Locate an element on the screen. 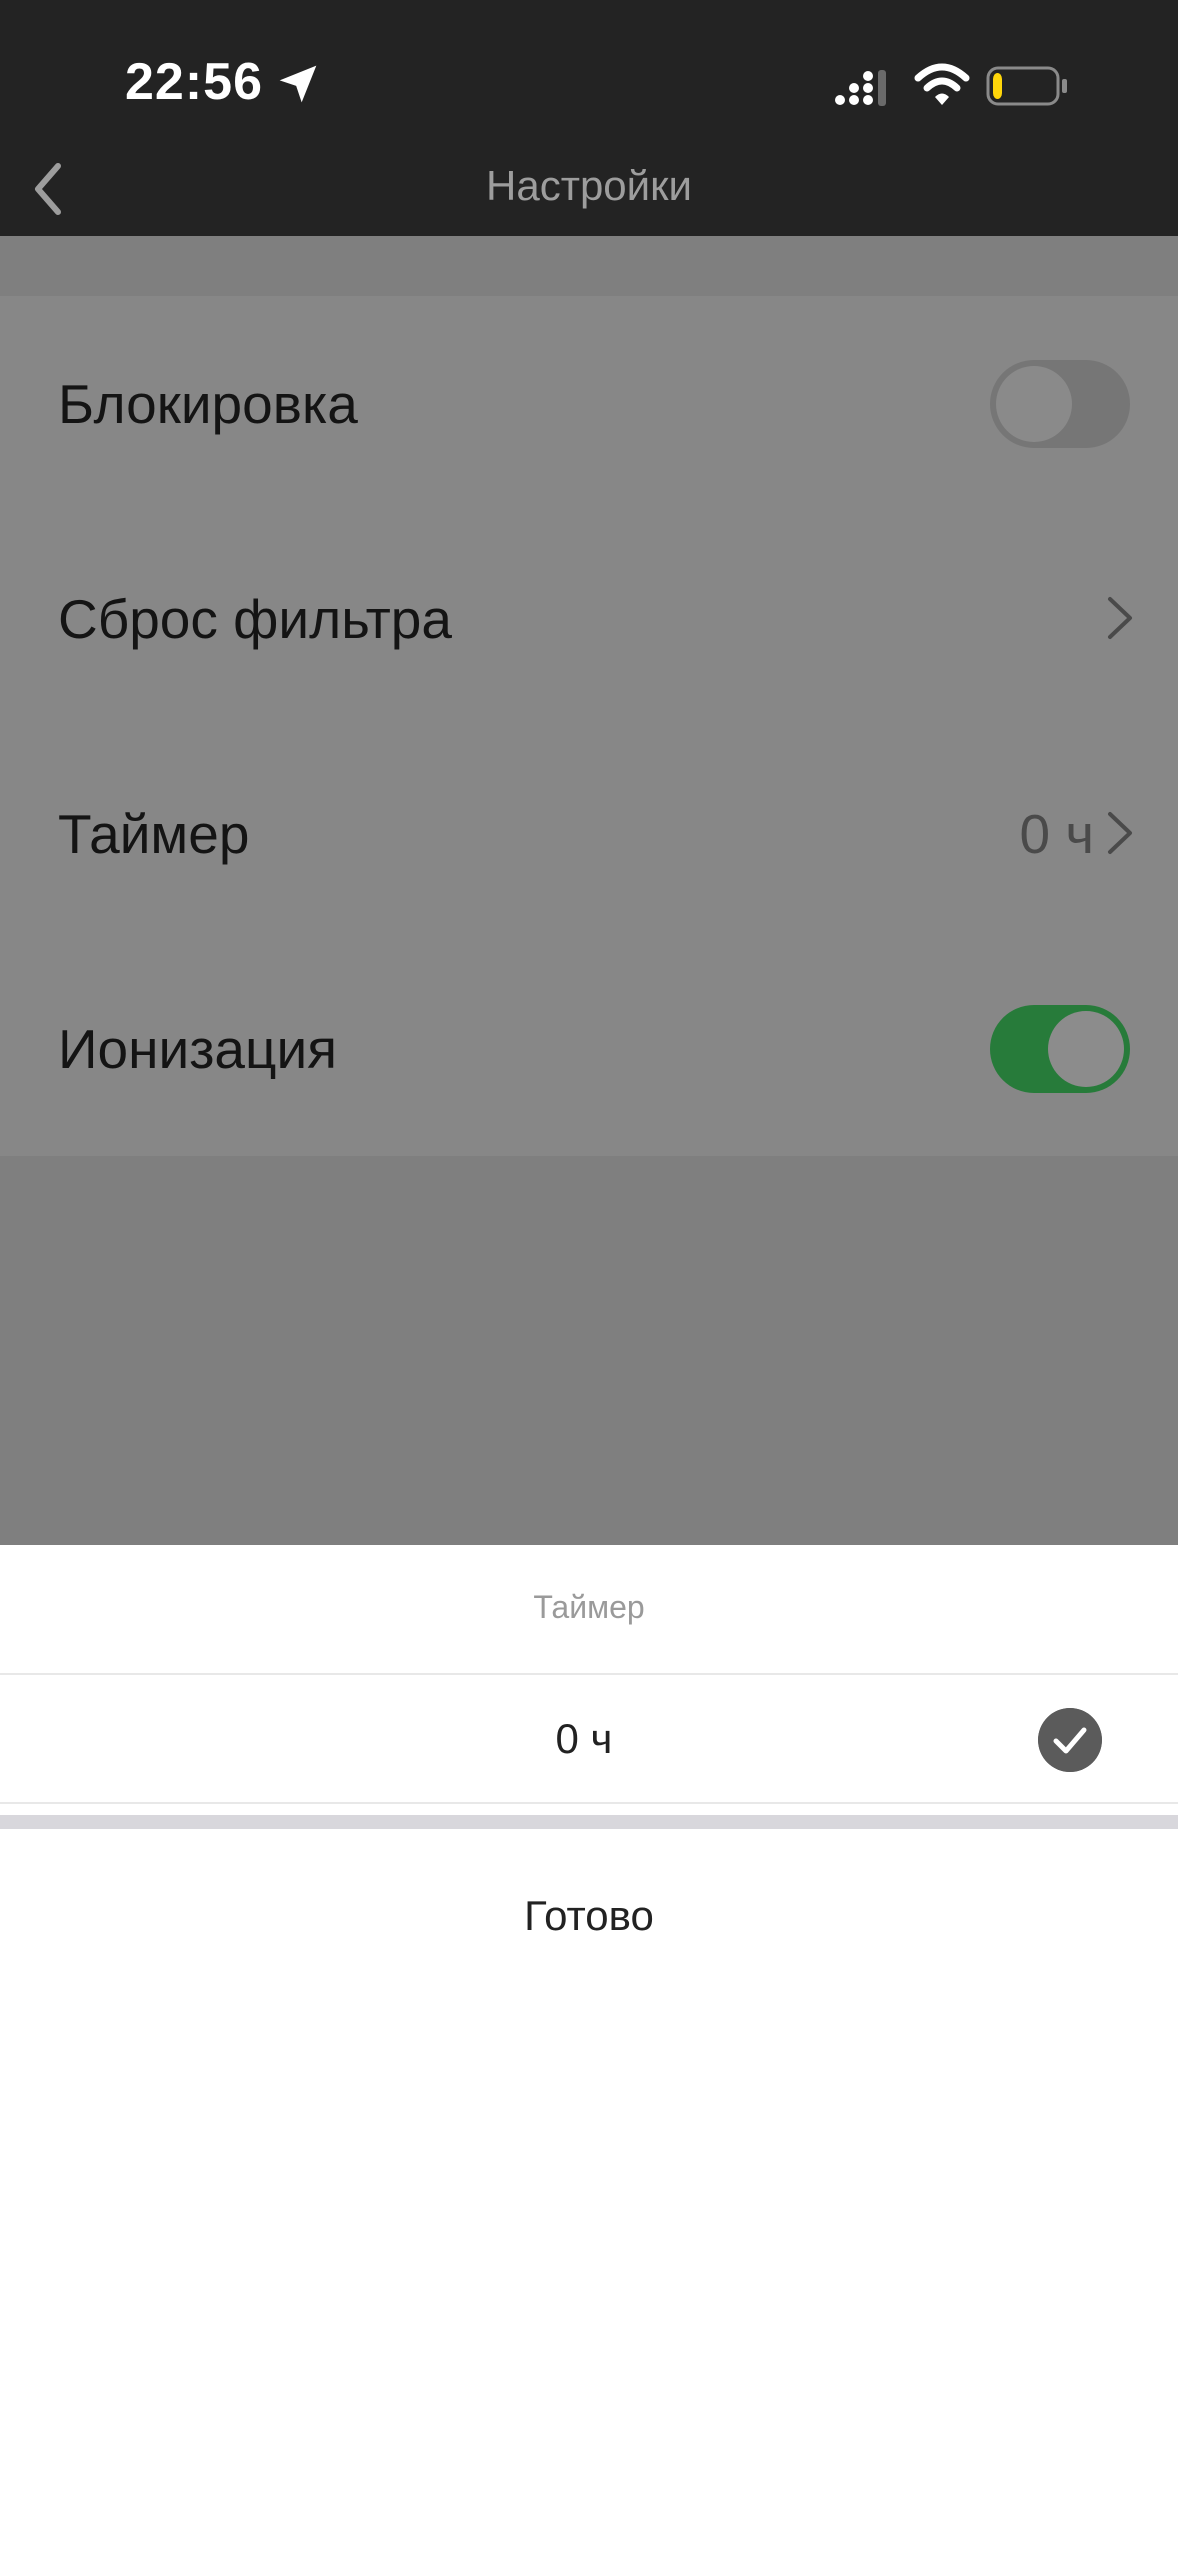 Image resolution: width=1178 pixels, height=2560 pixels. timer-value: 0 ч is located at coordinates (1056, 834).